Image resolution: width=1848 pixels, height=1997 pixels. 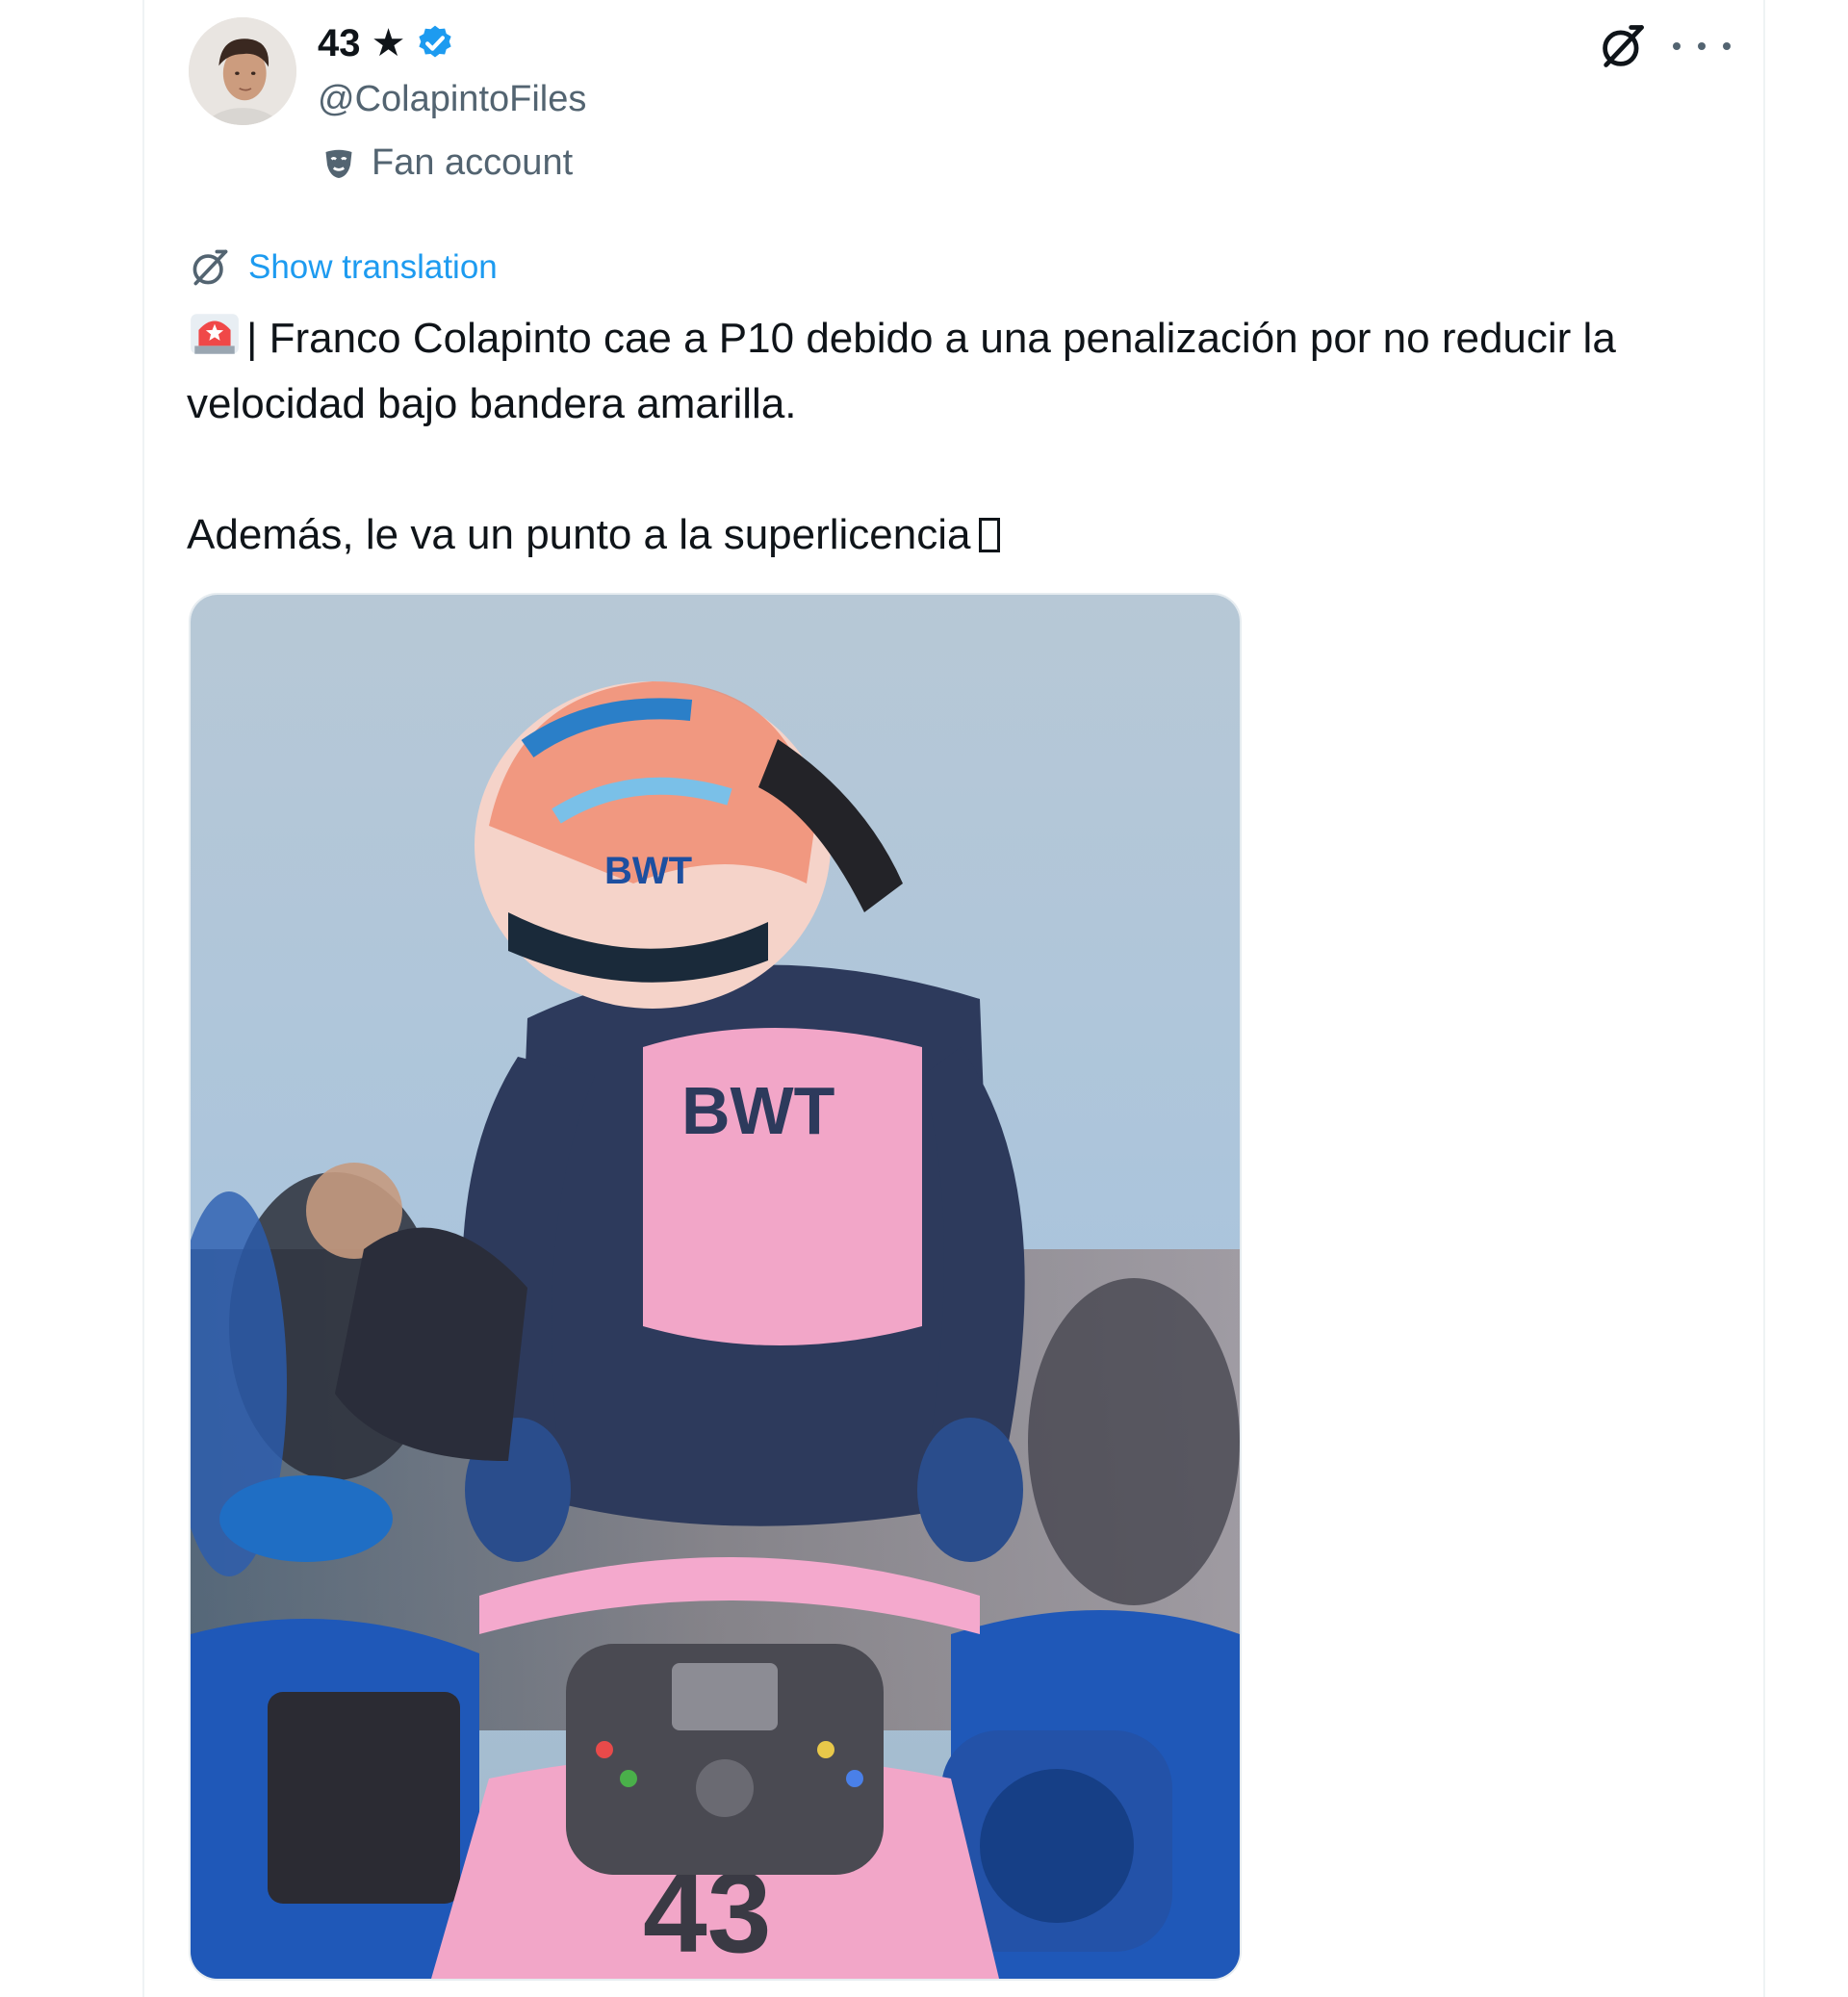 I want to click on author-handle: @ColapintoFiles, so click(x=452, y=100).